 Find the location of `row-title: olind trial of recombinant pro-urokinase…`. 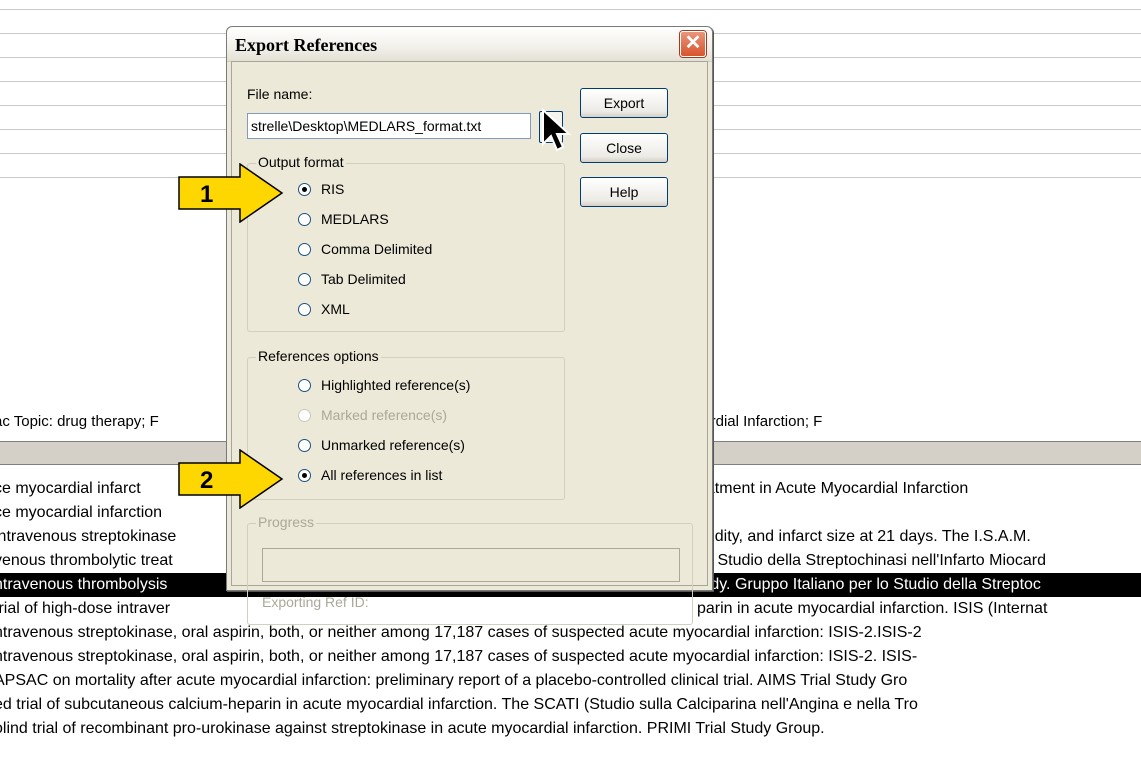

row-title: olind trial of recombinant pro-urokinase… is located at coordinates (412, 728).